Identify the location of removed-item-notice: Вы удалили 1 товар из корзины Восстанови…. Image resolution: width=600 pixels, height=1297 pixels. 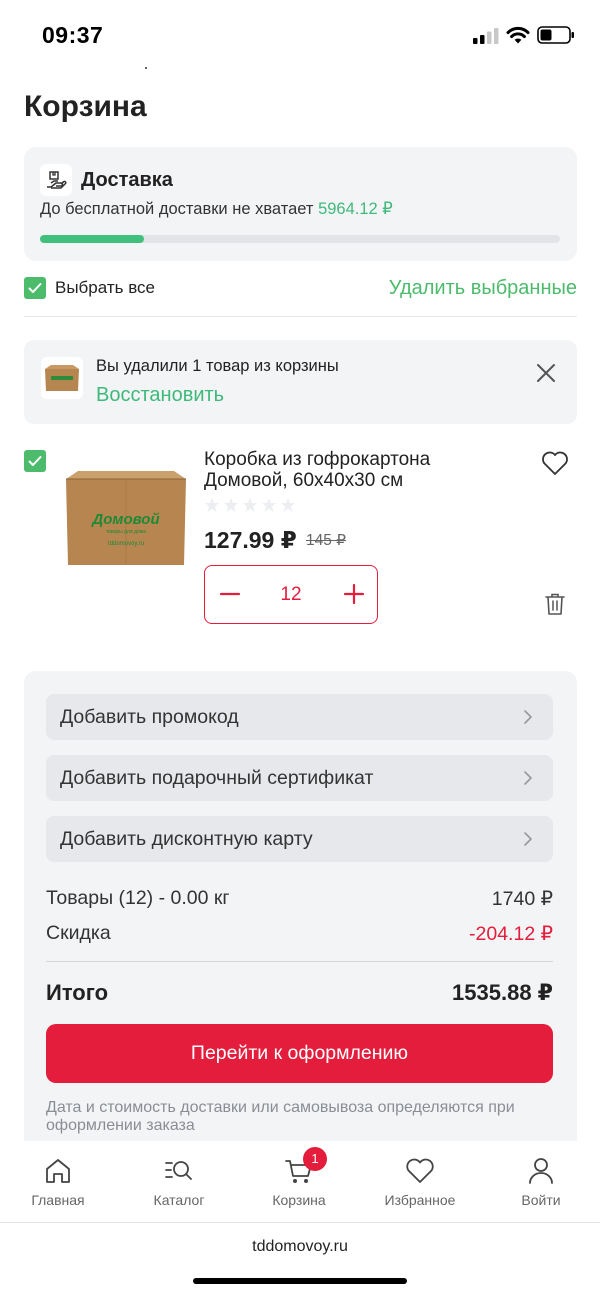
(300, 382).